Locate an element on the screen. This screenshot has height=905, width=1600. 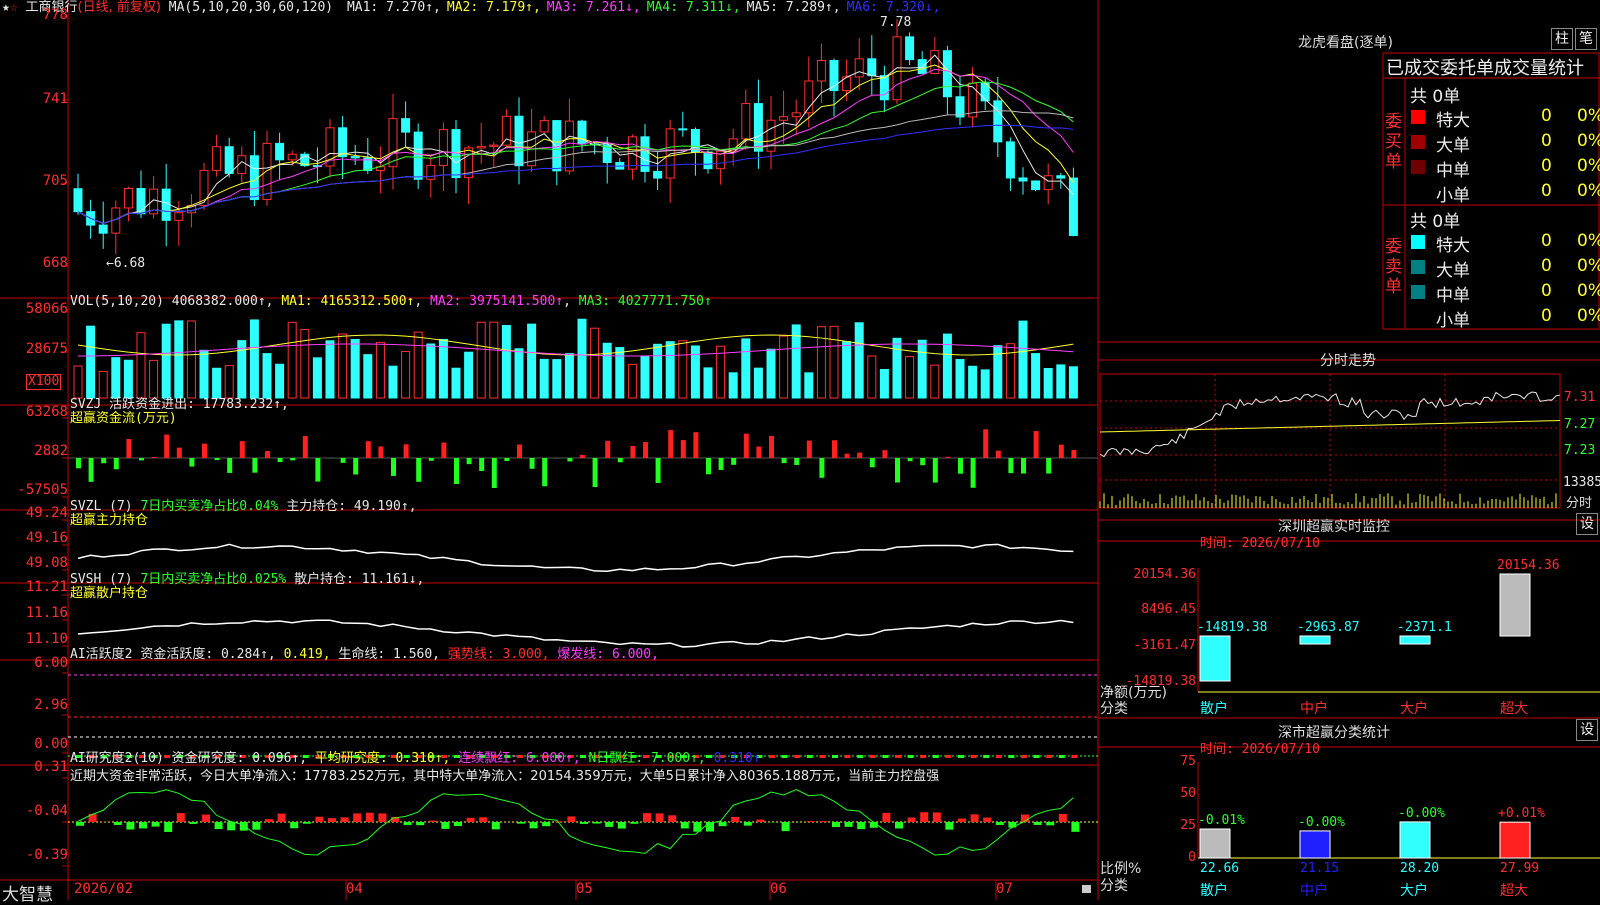
monitor-settings-button: 设 is located at coordinates (1587, 524).